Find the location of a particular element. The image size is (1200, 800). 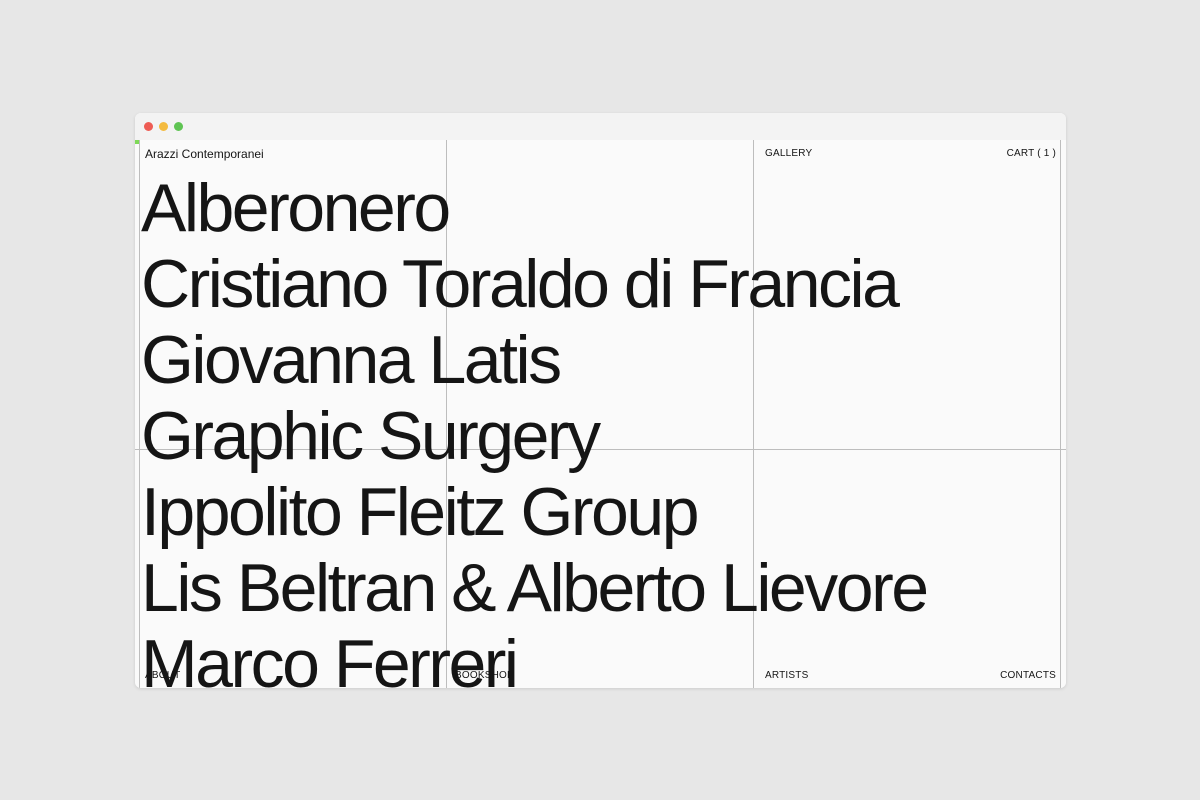

maximize-window-button is located at coordinates (178, 126).